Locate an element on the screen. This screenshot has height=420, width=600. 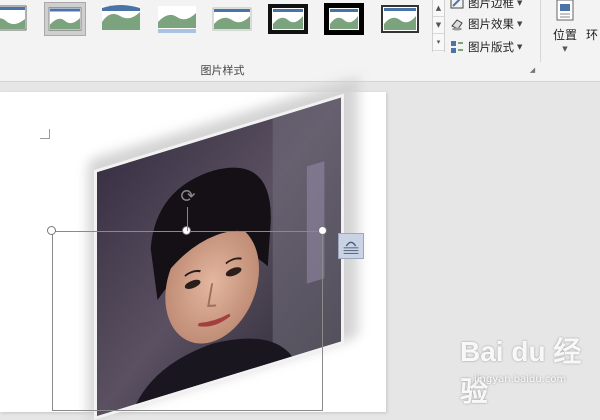
position-icon is located at coordinates (565, 11).